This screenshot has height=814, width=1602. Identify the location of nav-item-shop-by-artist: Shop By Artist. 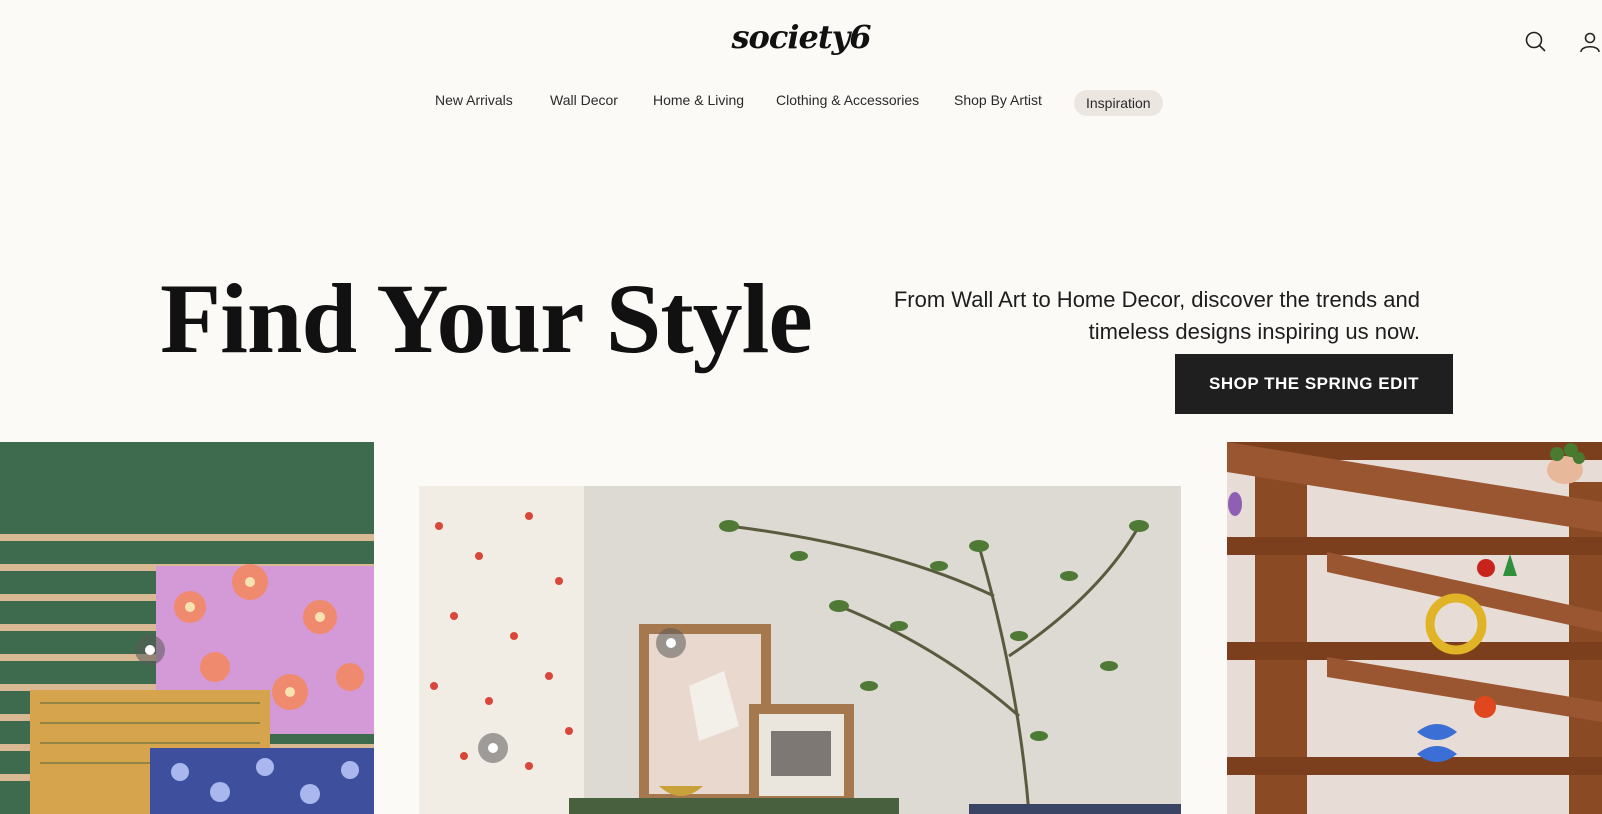
(998, 100).